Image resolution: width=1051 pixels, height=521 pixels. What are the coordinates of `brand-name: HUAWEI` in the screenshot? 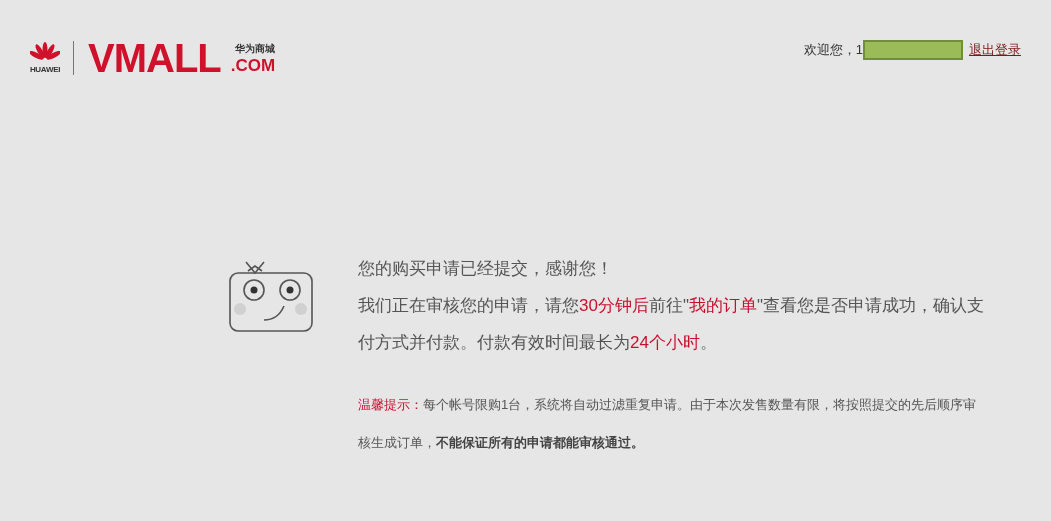 It's located at (45, 69).